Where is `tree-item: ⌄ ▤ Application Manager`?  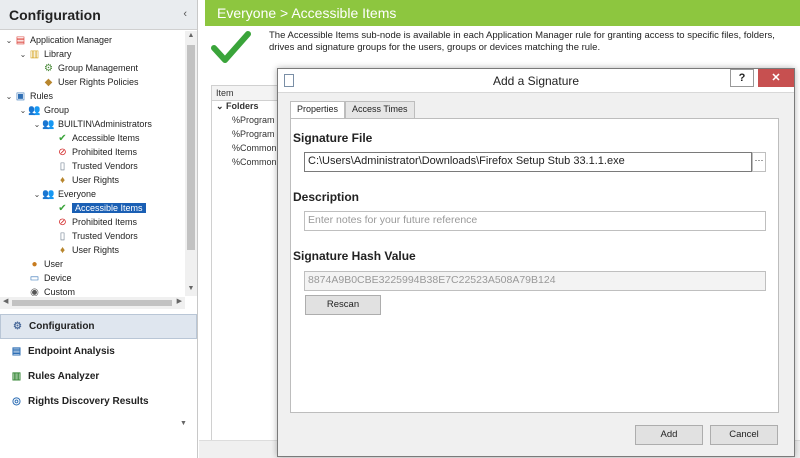 tree-item: ⌄ ▤ Application Manager is located at coordinates (58, 40).